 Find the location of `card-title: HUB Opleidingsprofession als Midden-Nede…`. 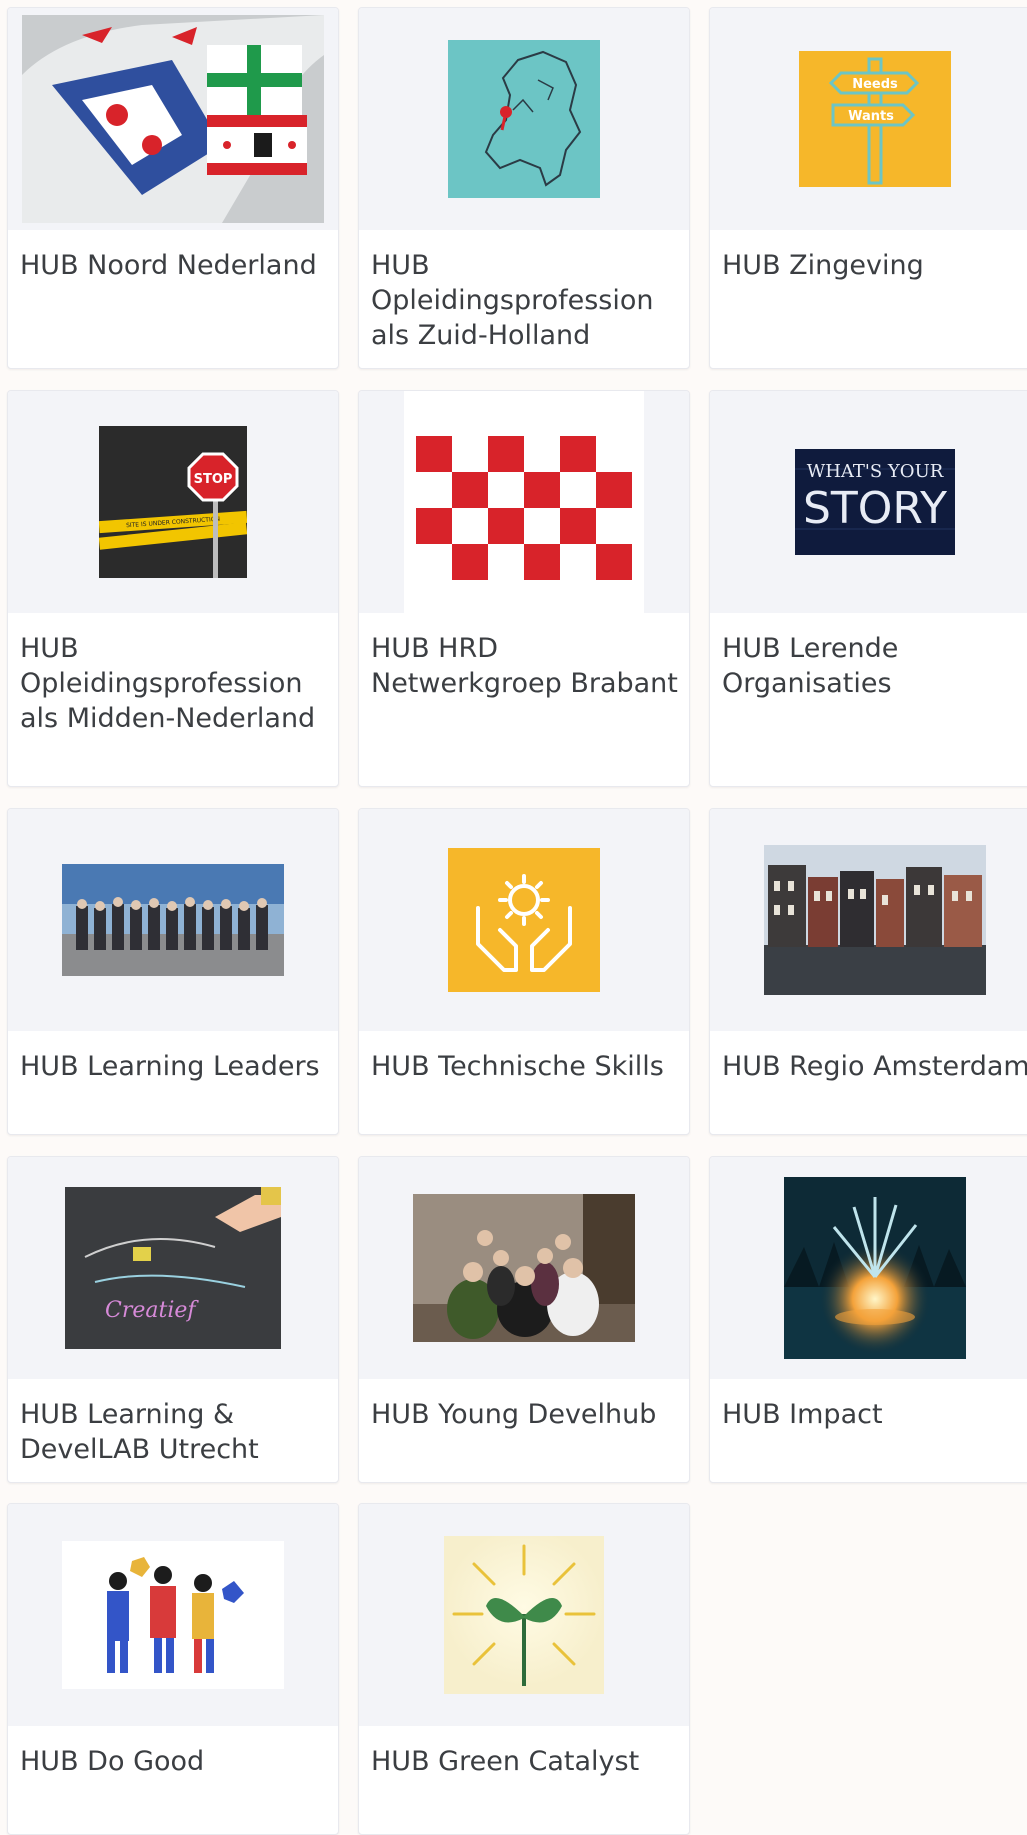

card-title: HUB Opleidingsprofession als Midden-Nede… is located at coordinates (168, 683).